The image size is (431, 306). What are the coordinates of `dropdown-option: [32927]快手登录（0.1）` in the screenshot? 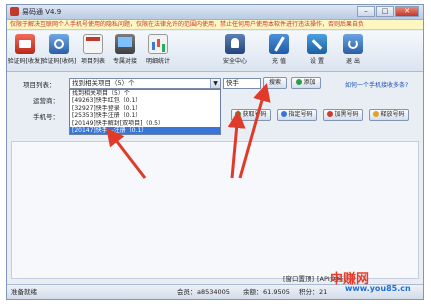 It's located at (145, 108).